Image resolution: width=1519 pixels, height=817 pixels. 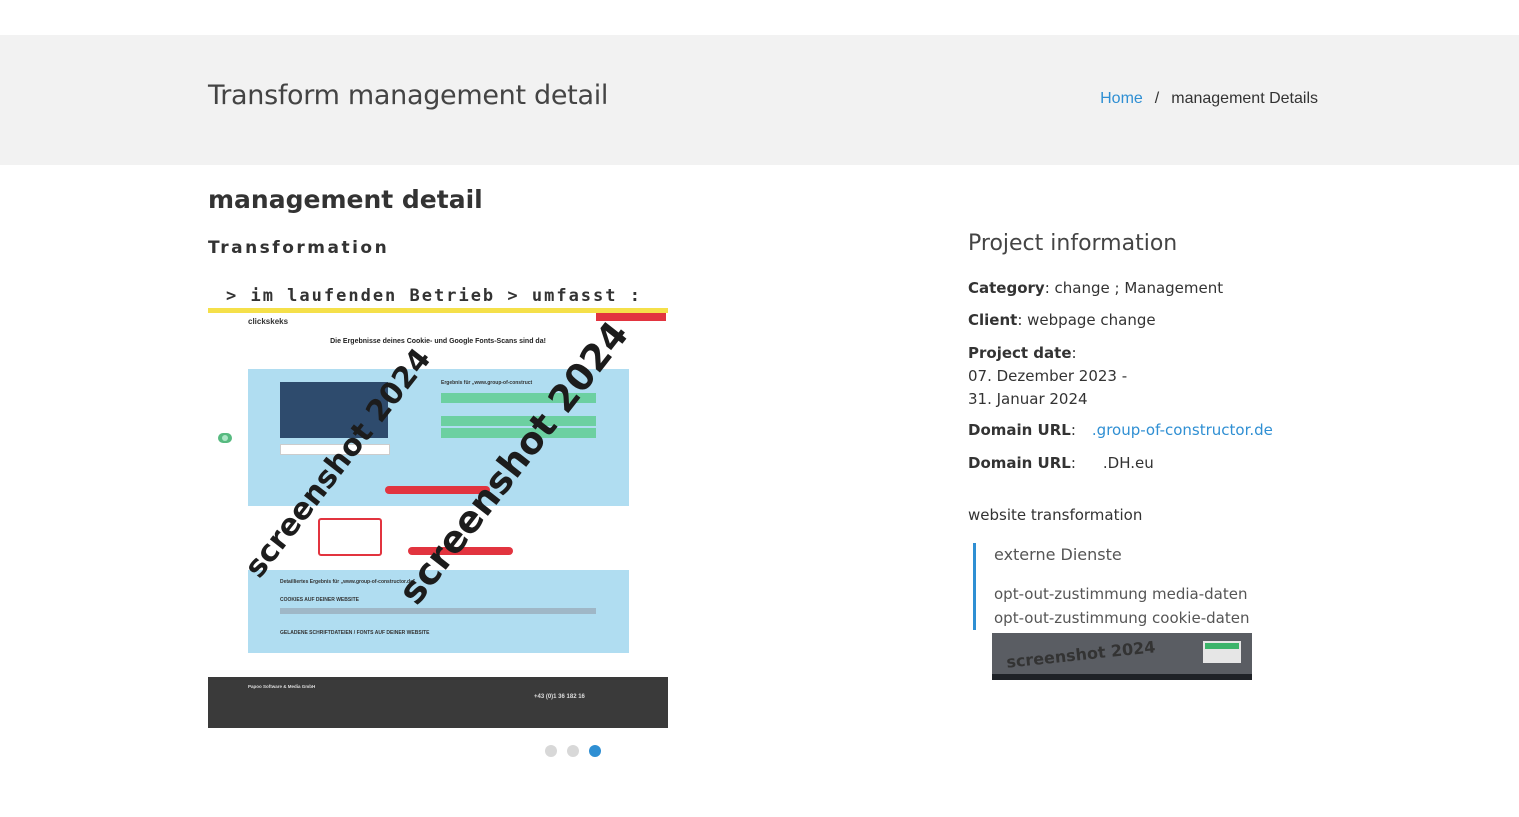 What do you see at coordinates (1222, 646) in the screenshot?
I see `thumb-green-button` at bounding box center [1222, 646].